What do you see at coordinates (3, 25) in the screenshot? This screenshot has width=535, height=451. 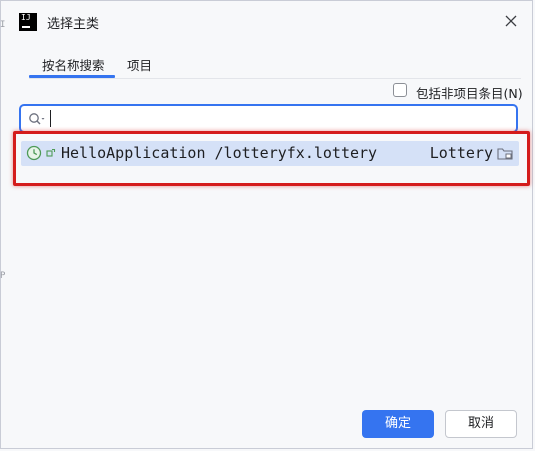 I see `edge-mark: I` at bounding box center [3, 25].